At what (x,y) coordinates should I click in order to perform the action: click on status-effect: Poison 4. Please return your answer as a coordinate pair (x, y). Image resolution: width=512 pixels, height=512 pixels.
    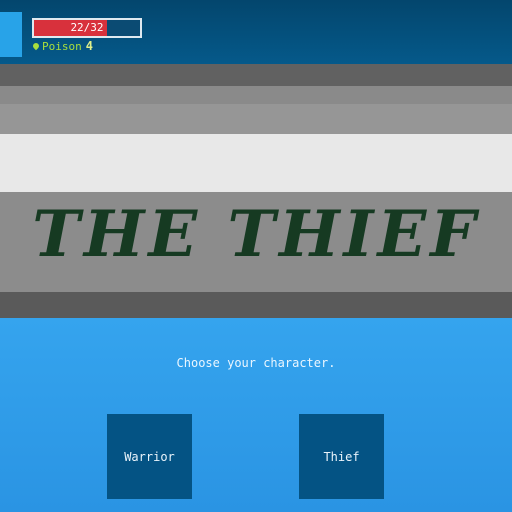
    Looking at the image, I should click on (62, 46).